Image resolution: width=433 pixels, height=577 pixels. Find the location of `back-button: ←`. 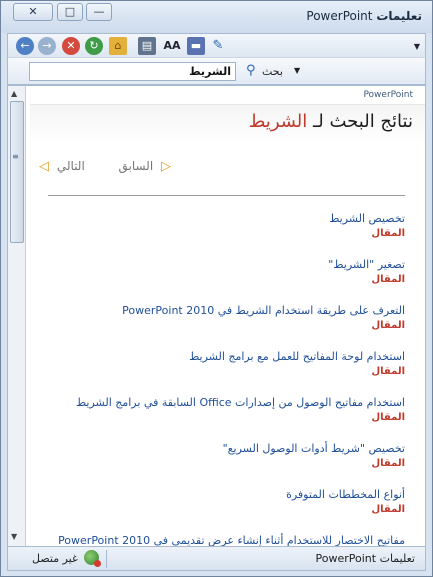

back-button: ← is located at coordinates (25, 46).